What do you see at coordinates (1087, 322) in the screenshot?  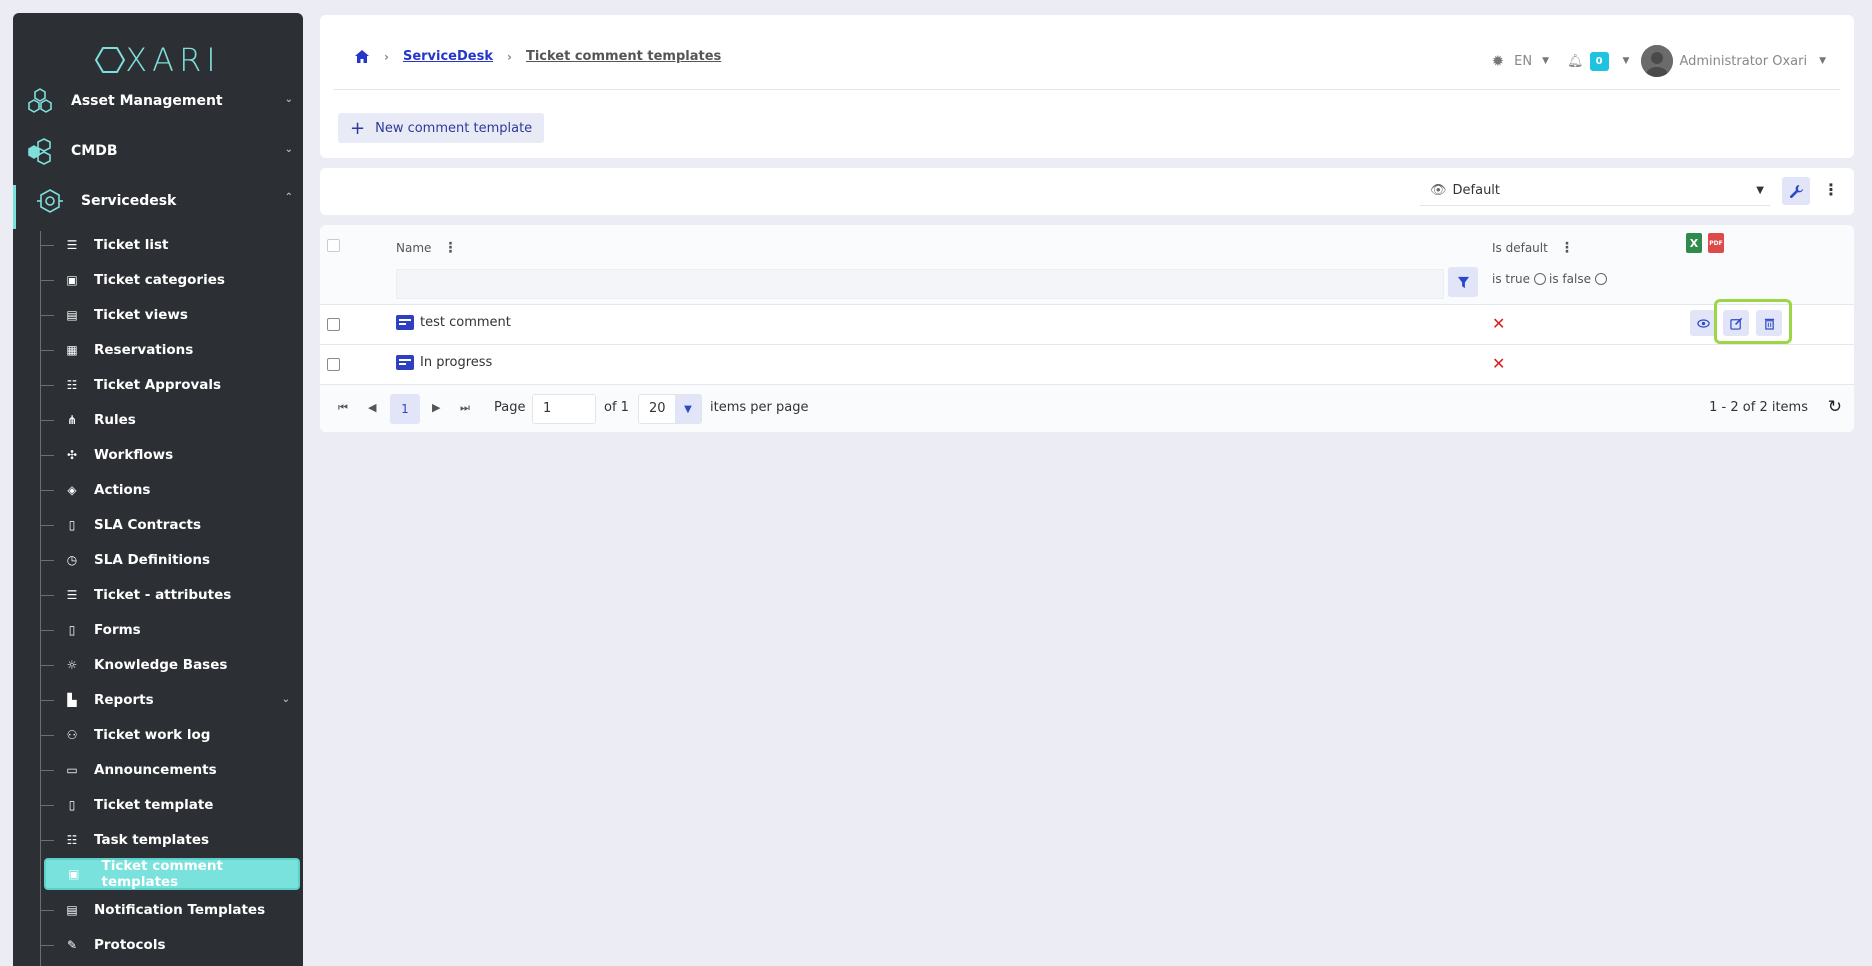 I see `table-row: test comment ✕` at bounding box center [1087, 322].